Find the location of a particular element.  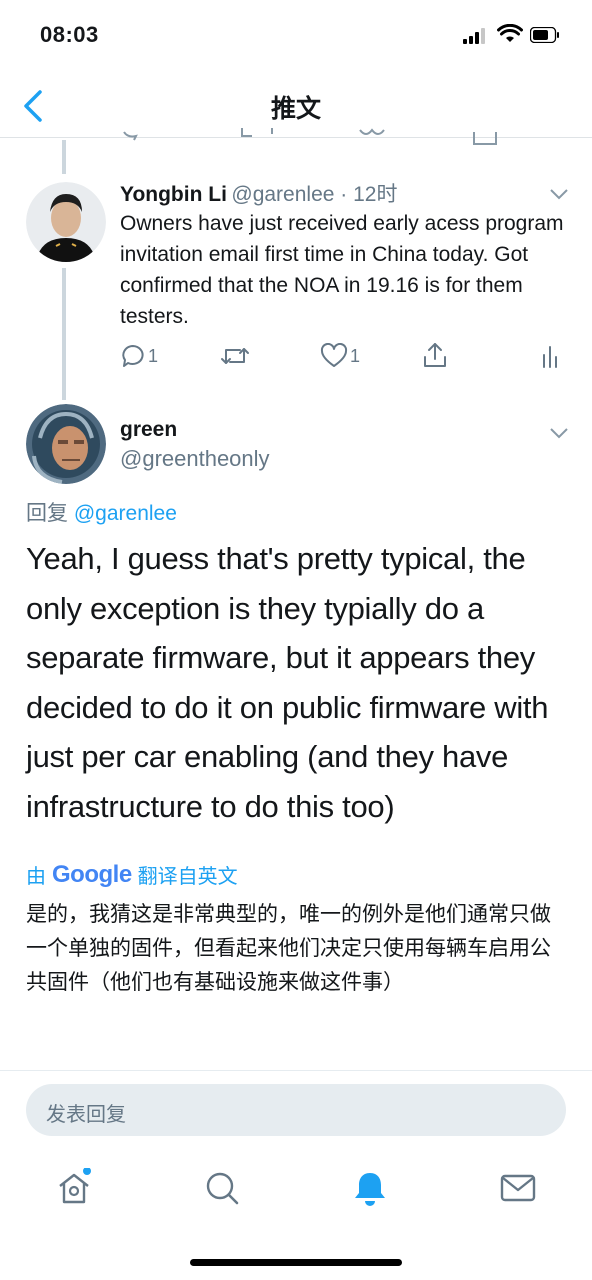

reply-to-line: 回复 @garenlee is located at coordinates (101, 512).